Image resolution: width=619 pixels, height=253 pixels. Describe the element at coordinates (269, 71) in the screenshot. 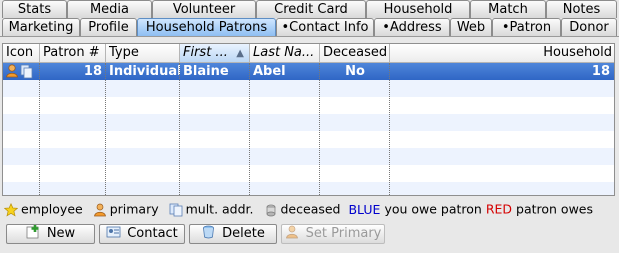

I see `cell-last-name: Abel` at that location.